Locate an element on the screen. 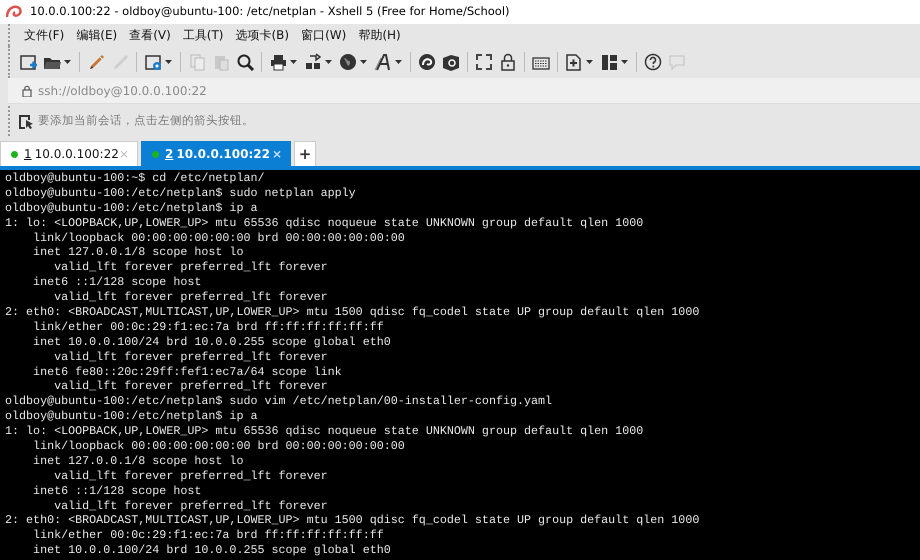  tab-number: 2 is located at coordinates (169, 154).